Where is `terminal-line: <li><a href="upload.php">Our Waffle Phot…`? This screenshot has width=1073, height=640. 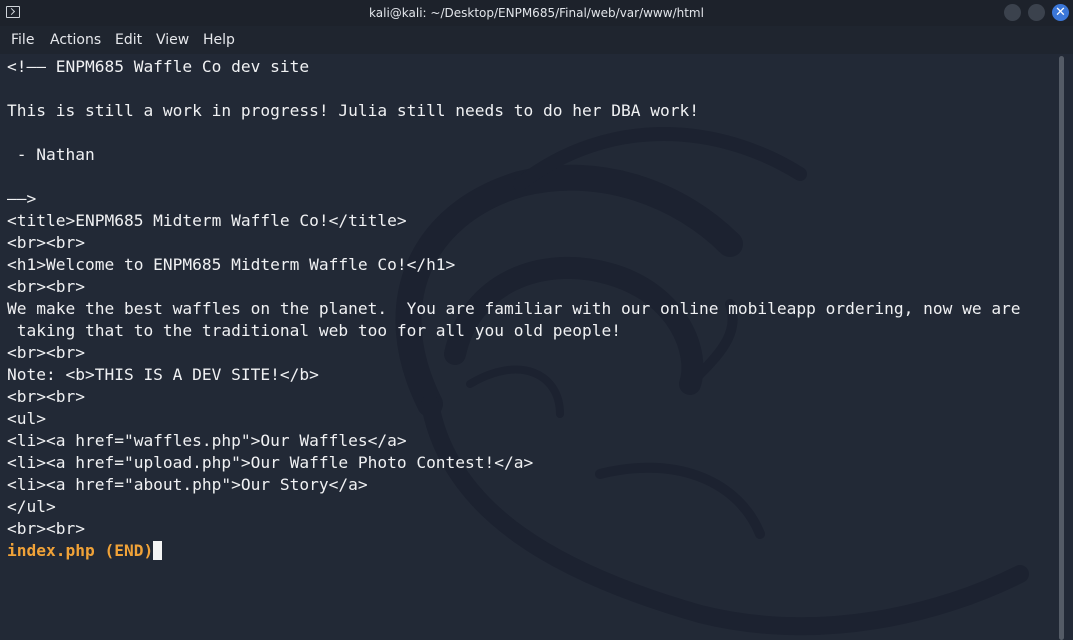
terminal-line: <li><a href="upload.php">Our Waffle Phot… is located at coordinates (270, 462).